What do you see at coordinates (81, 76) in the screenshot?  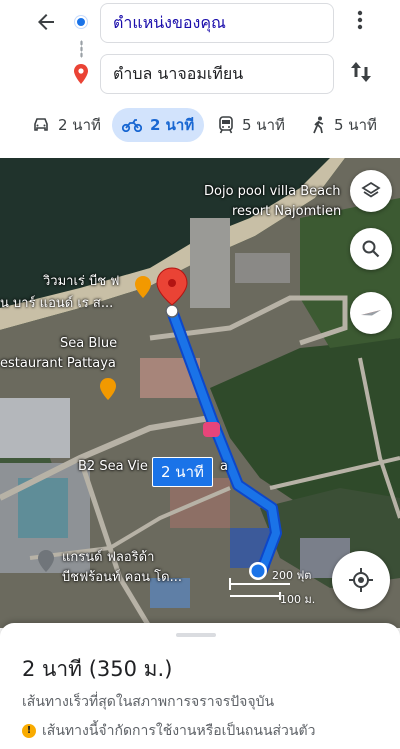 I see `destination-pin-icon` at bounding box center [81, 76].